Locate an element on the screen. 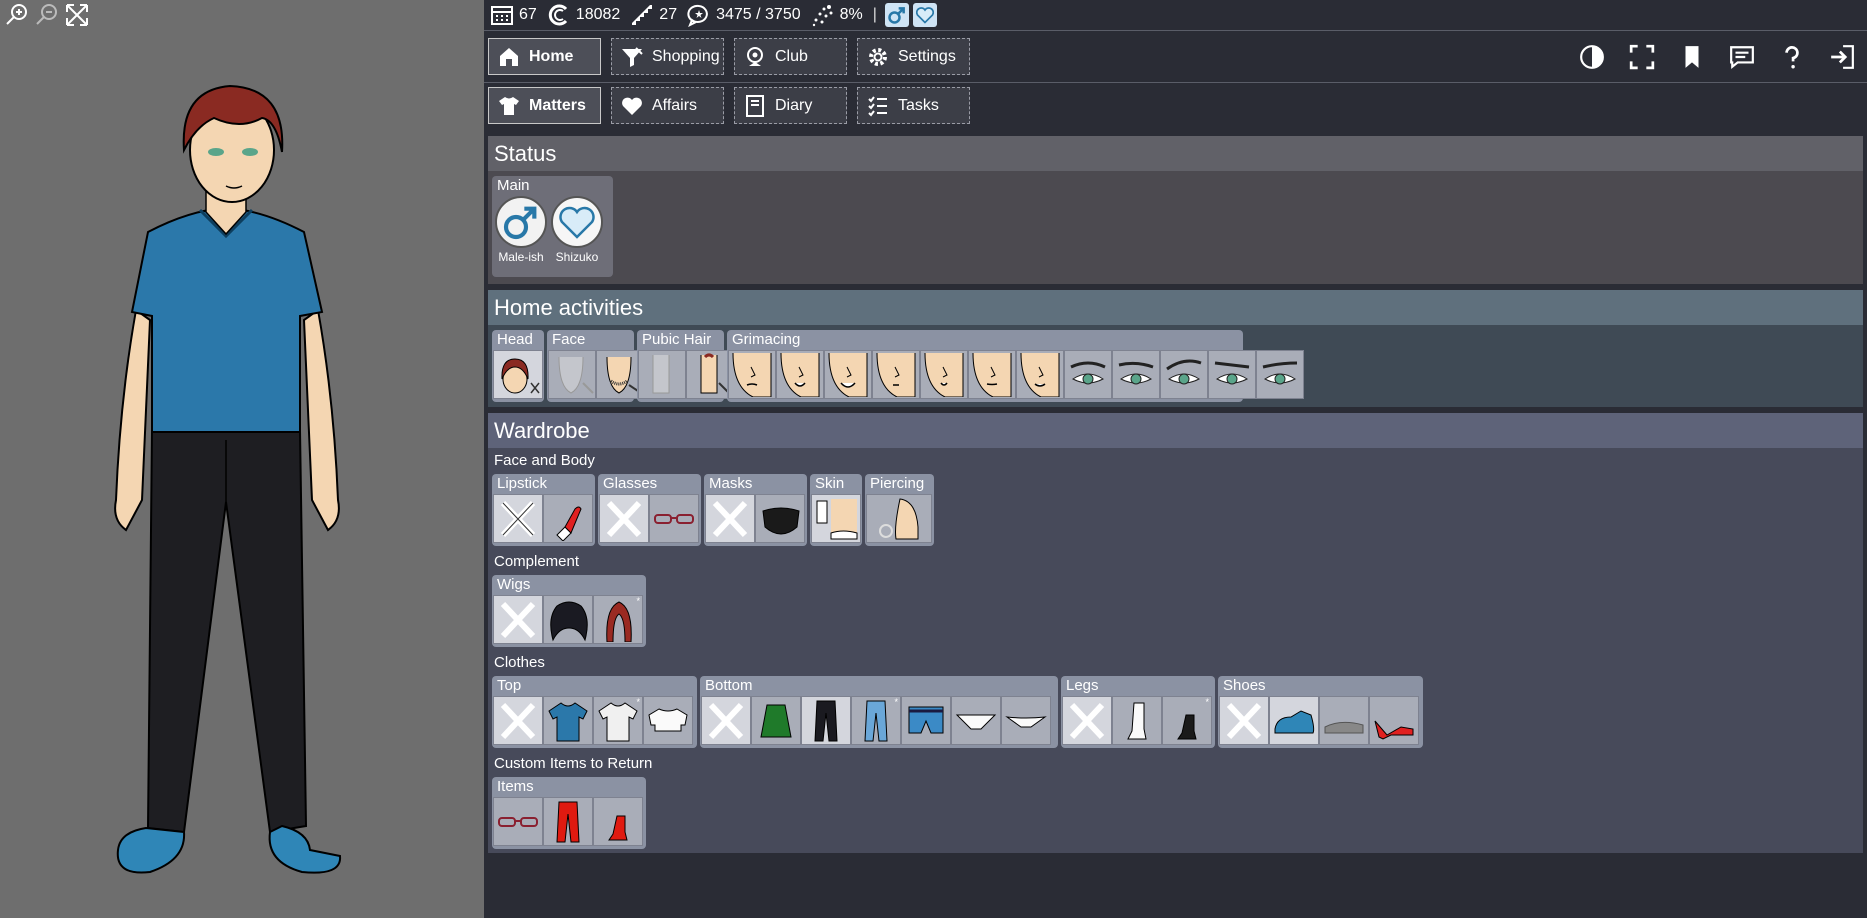 The image size is (1867, 918). high-heel-icon is located at coordinates (1394, 730).